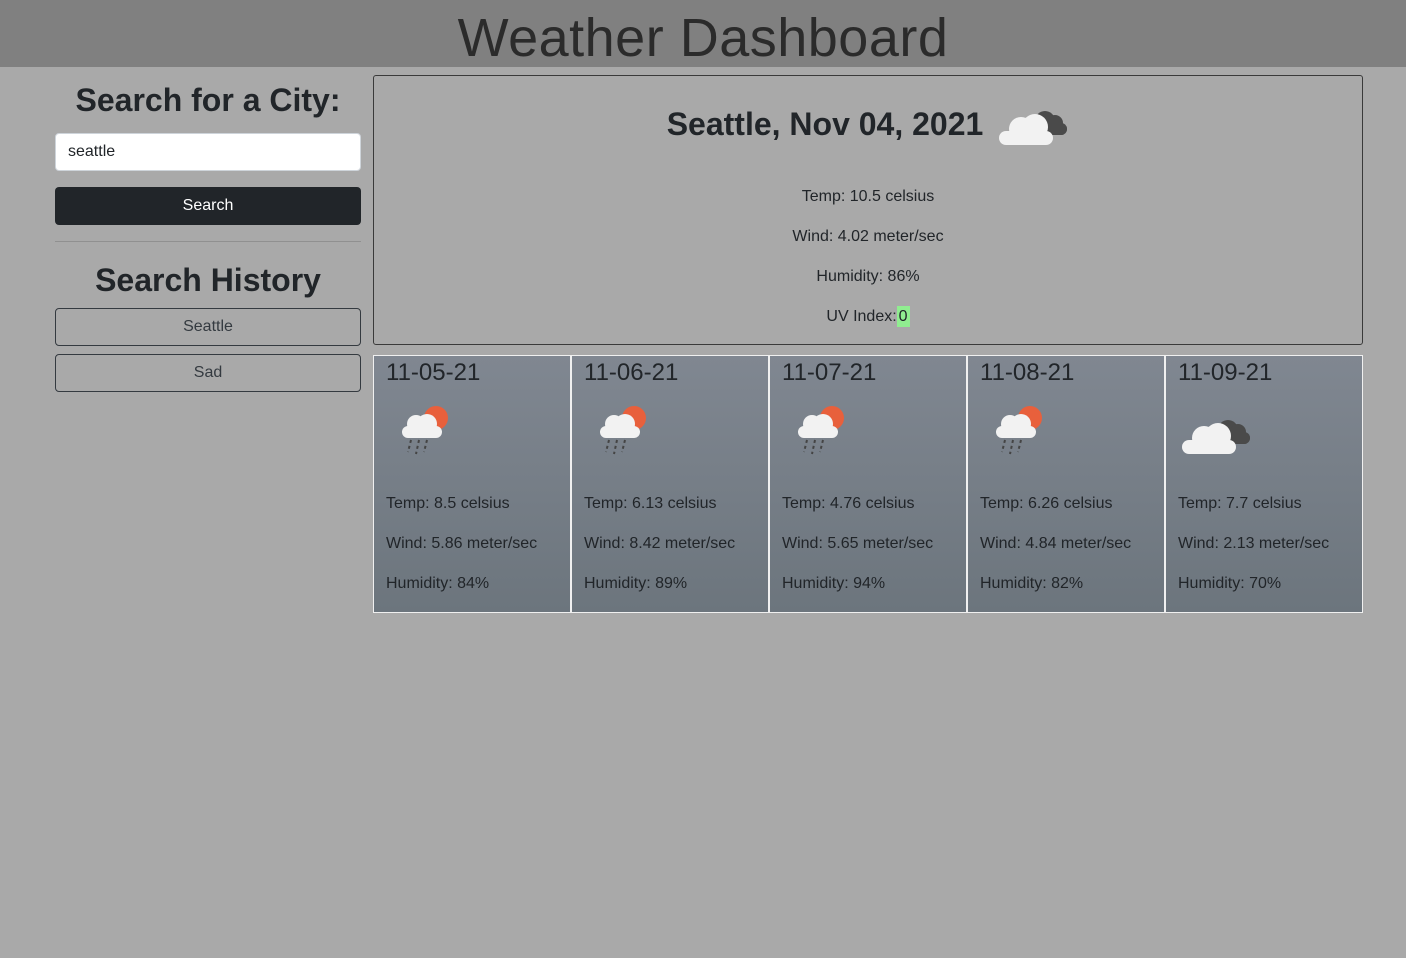  Describe the element at coordinates (868, 236) in the screenshot. I see `current-wind: Wind: 4.02 meter/sec` at that location.